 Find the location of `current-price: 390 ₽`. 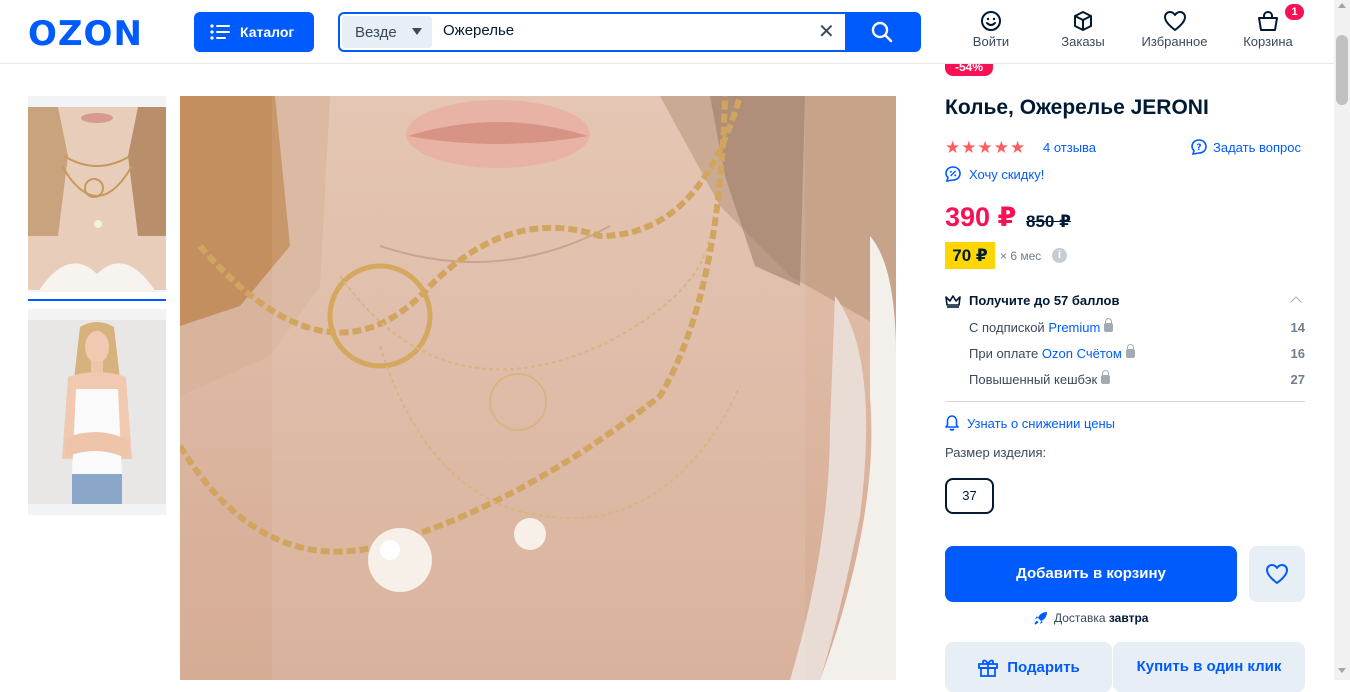

current-price: 390 ₽ is located at coordinates (981, 217).